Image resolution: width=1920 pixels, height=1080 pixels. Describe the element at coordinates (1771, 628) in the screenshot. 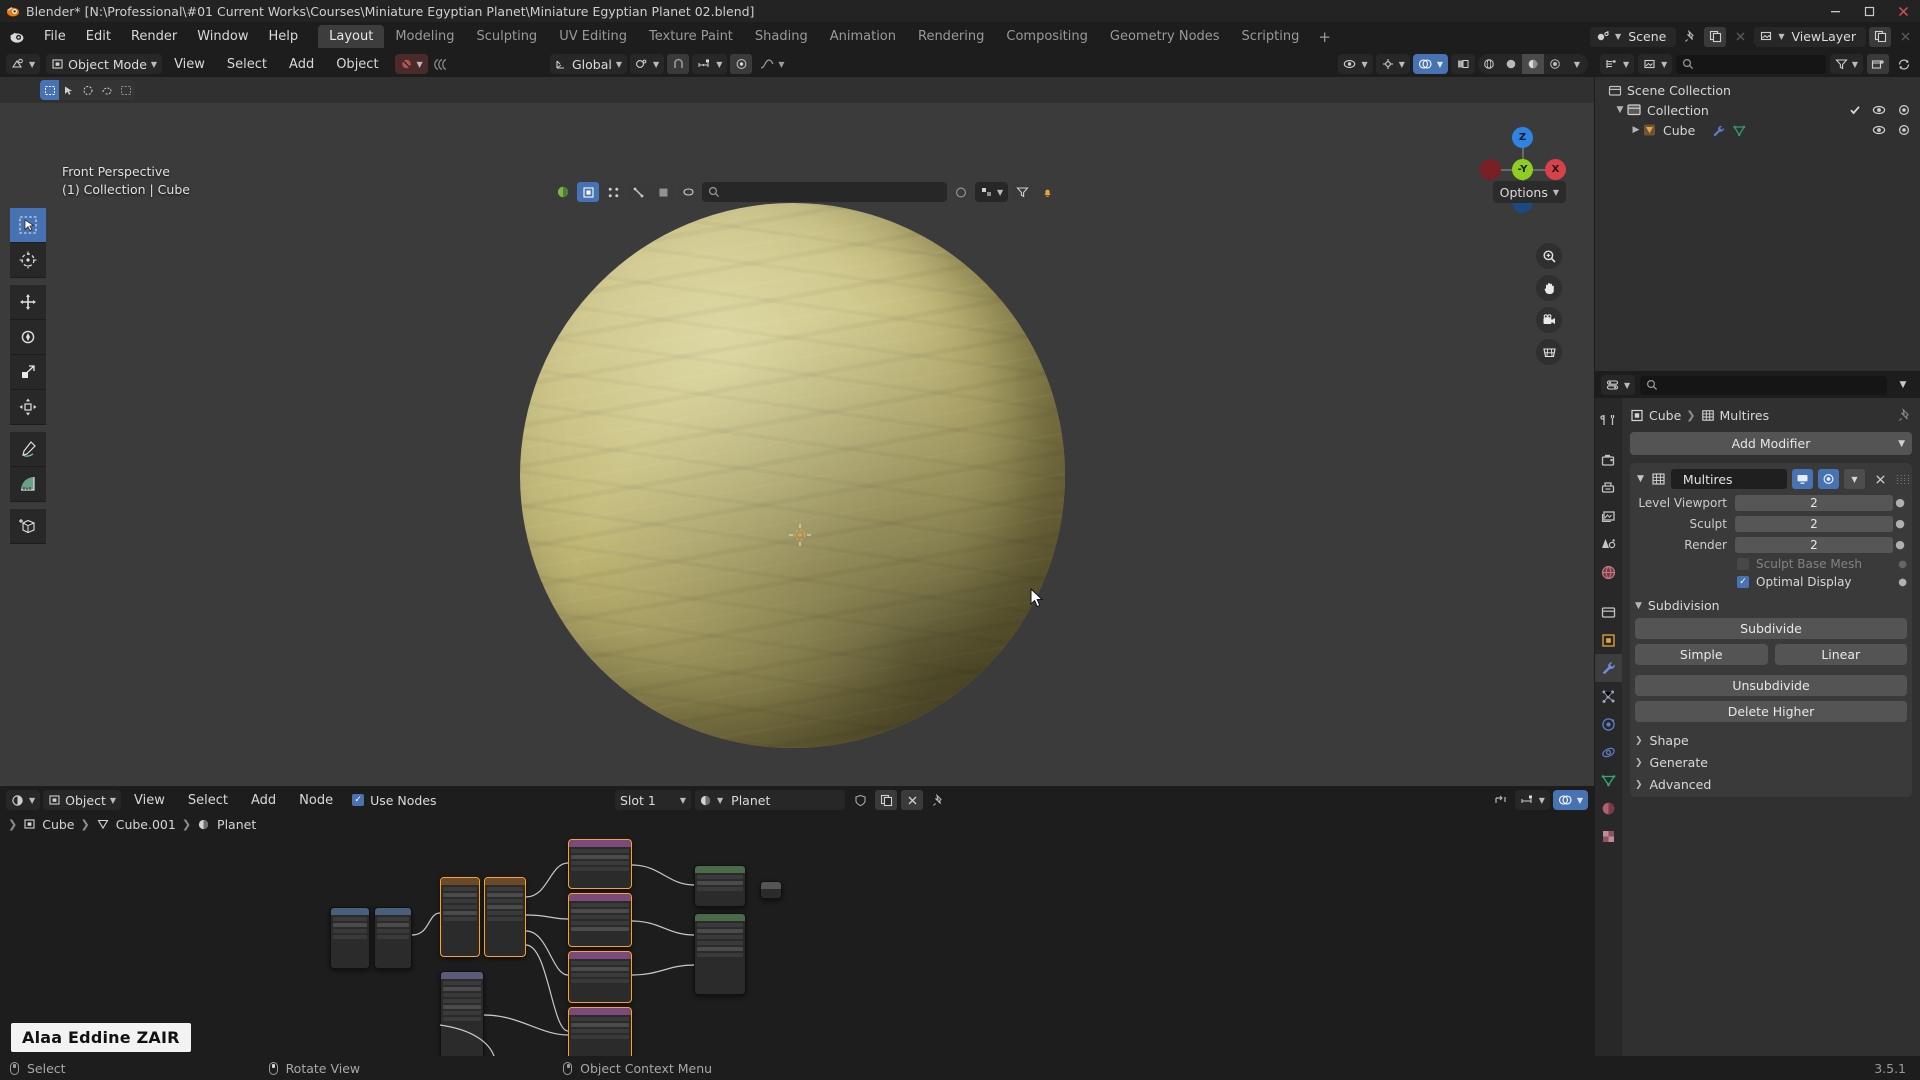

I see `subdivide-button: Subdivide` at that location.